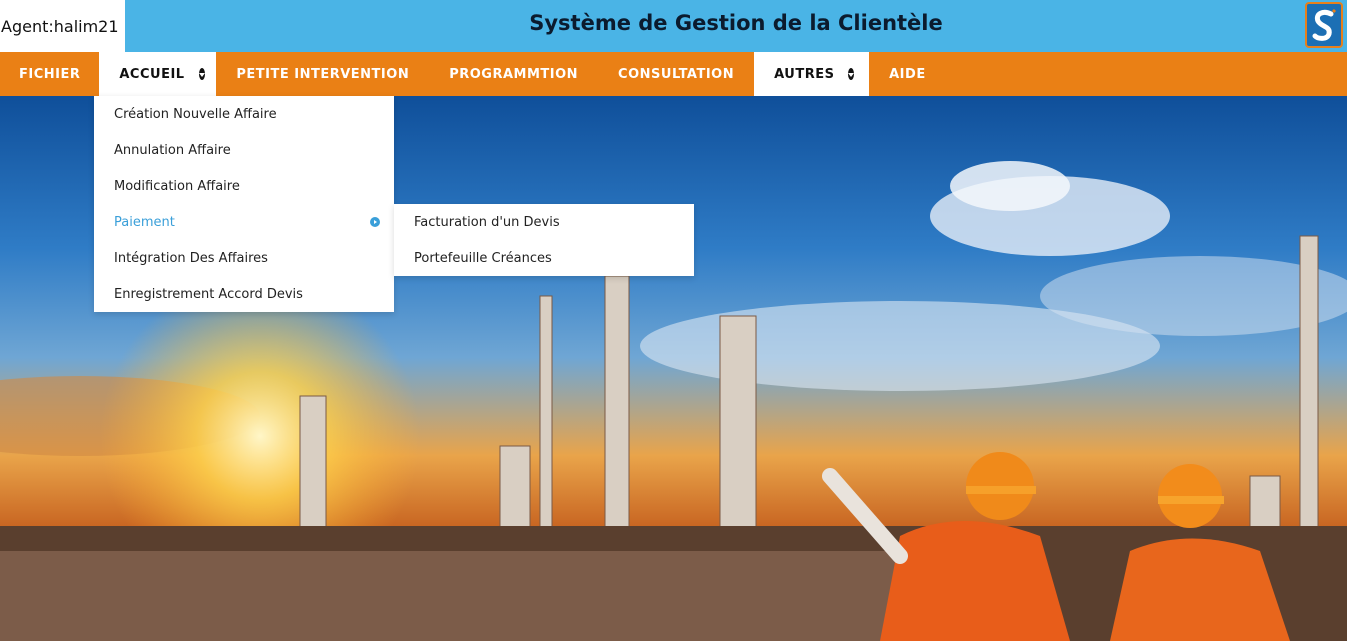 The width and height of the screenshot is (1347, 641). What do you see at coordinates (736, 23) in the screenshot?
I see `app-title: Système de Gestion de la Clientèle` at bounding box center [736, 23].